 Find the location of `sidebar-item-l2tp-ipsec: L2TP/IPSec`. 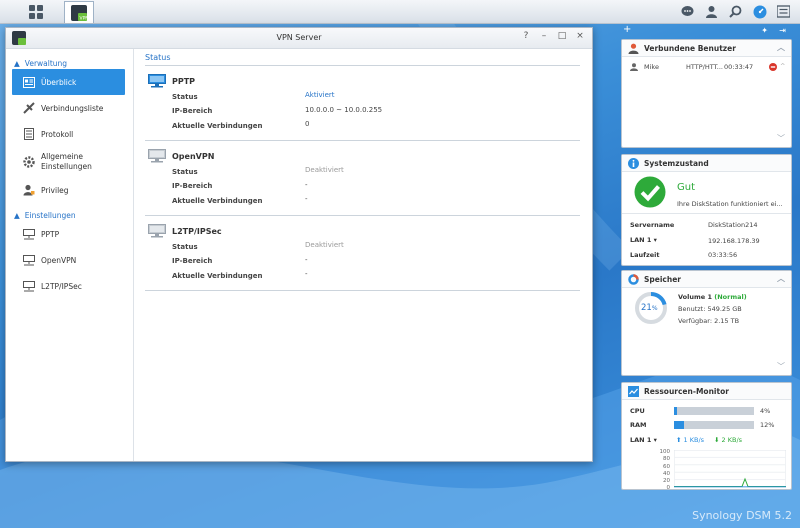

sidebar-item-l2tp-ipsec: L2TP/IPSec is located at coordinates (68, 286).